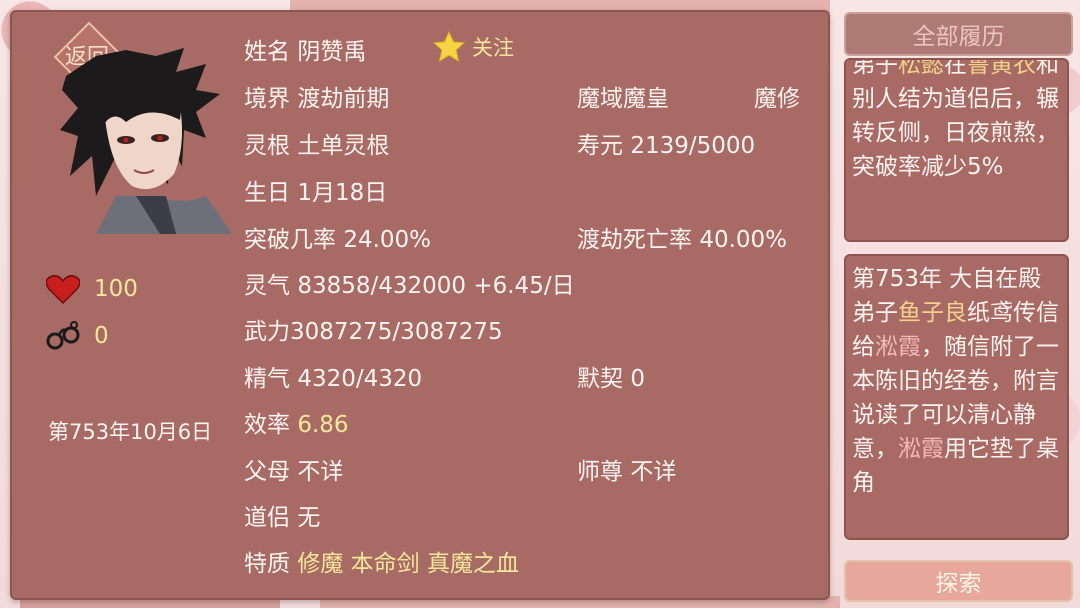 The image size is (1080, 608). I want to click on tacit-line: 默契 0, so click(611, 379).